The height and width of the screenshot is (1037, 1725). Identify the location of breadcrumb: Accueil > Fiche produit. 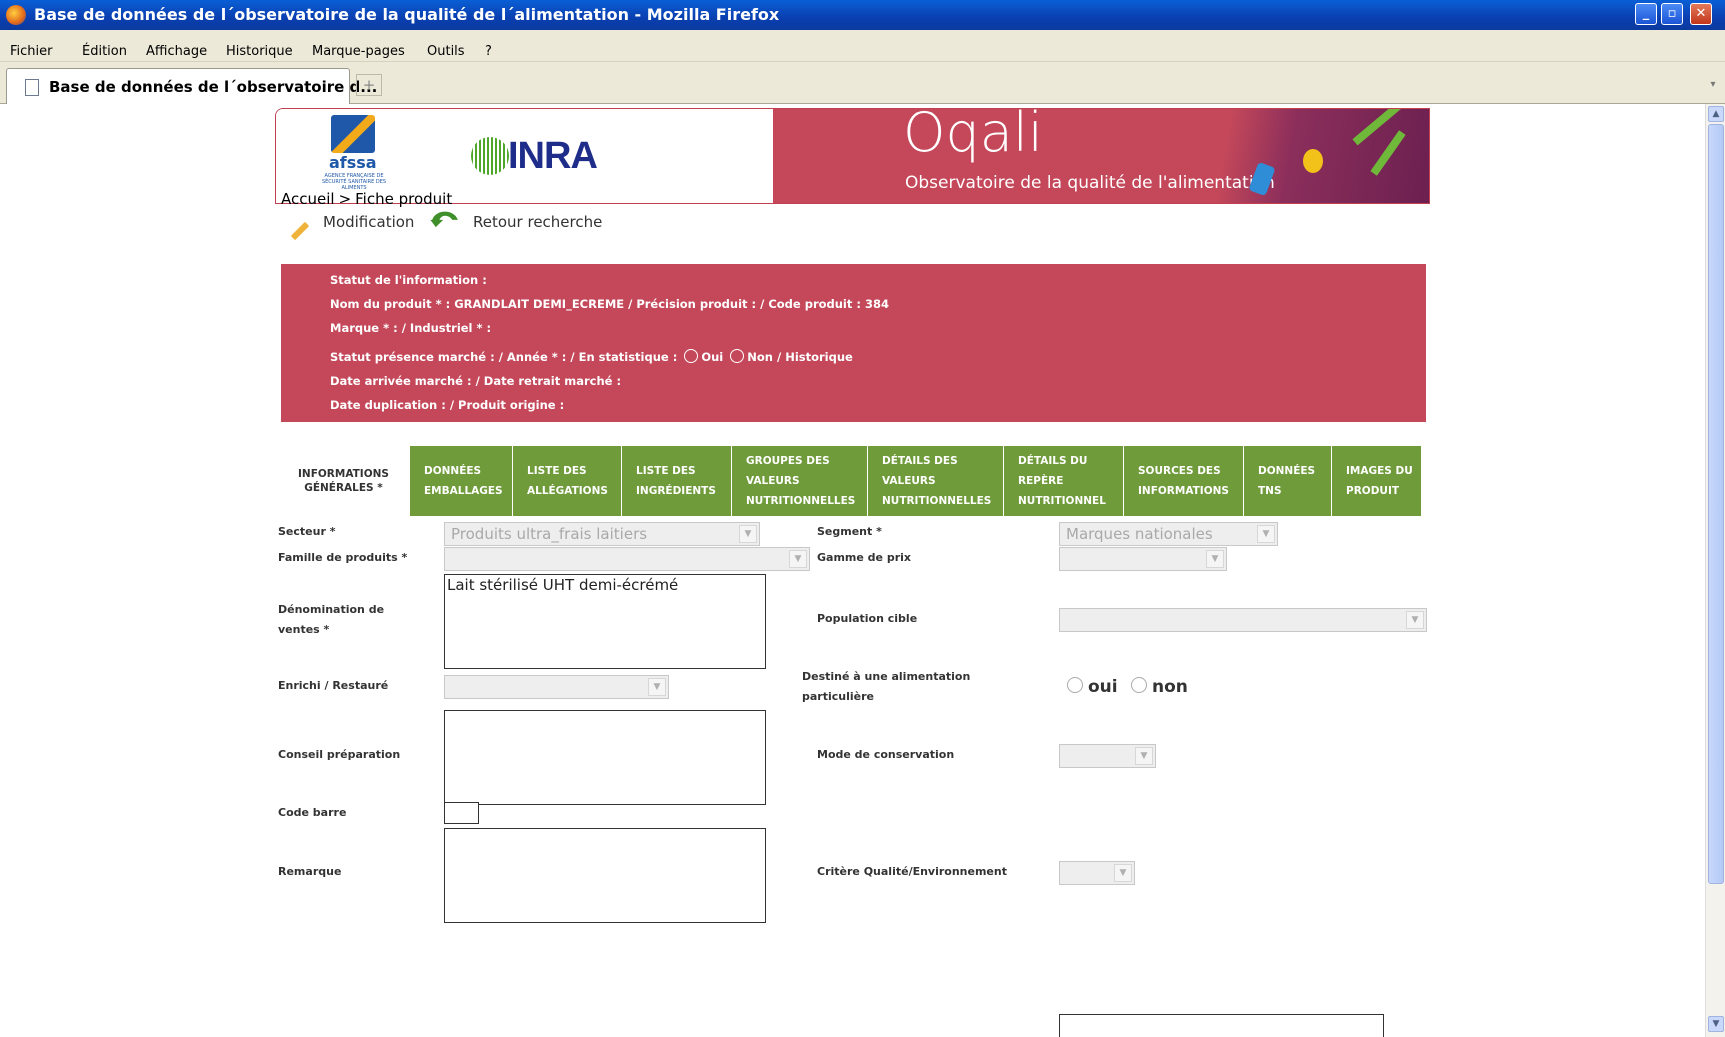
(366, 199).